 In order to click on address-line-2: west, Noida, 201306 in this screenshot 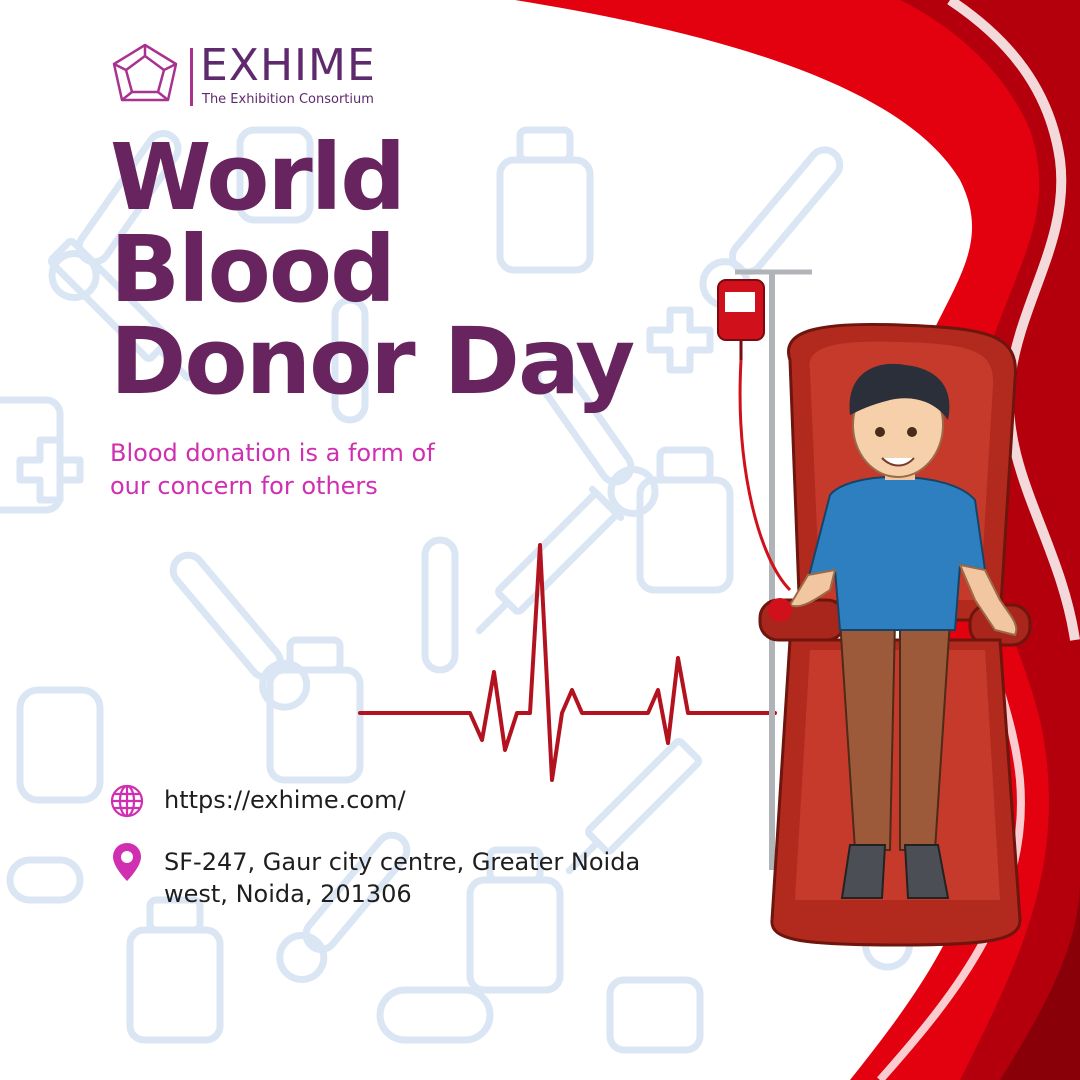, I will do `click(288, 894)`.